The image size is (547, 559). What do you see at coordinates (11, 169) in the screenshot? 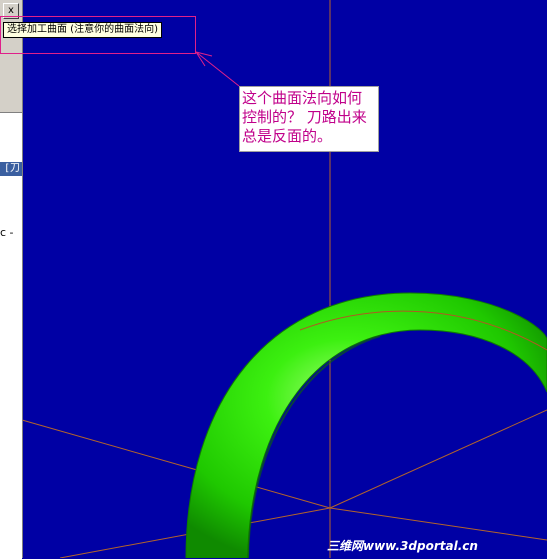
I see `selected-list-row: [刀` at bounding box center [11, 169].